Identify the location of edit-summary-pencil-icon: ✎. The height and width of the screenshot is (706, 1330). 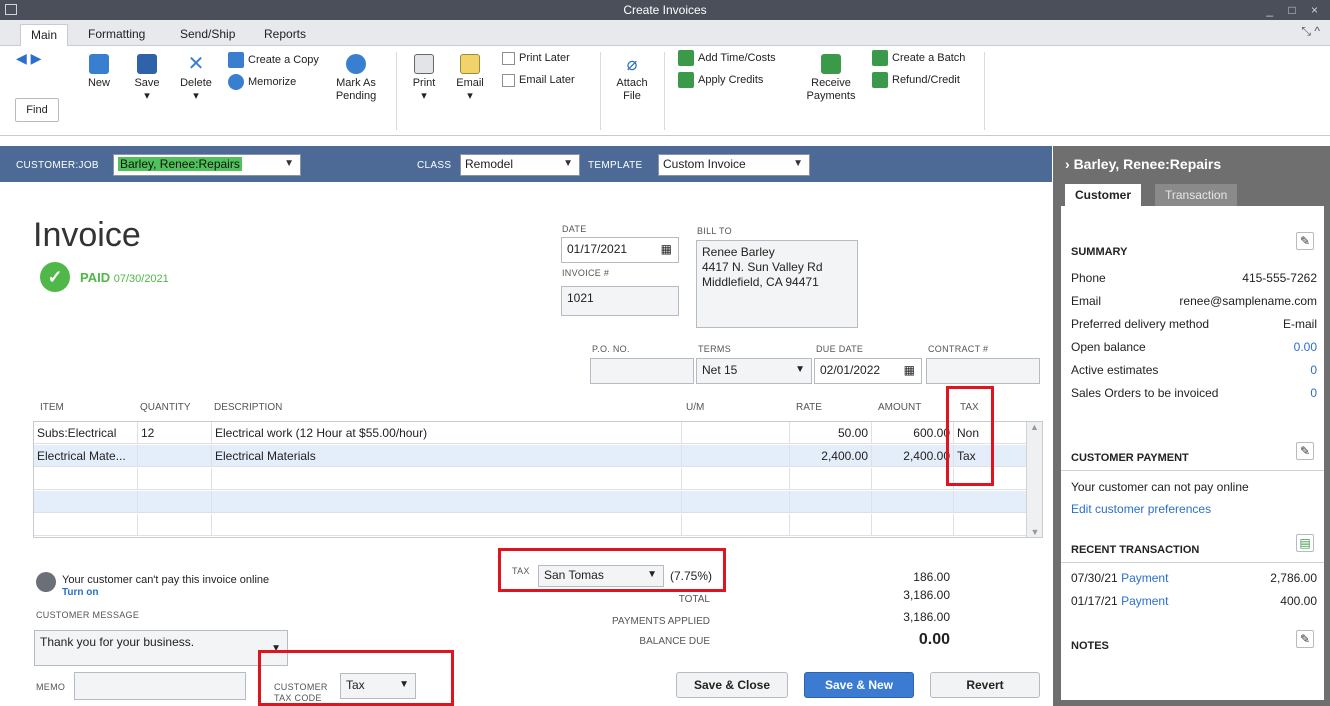
(1305, 241).